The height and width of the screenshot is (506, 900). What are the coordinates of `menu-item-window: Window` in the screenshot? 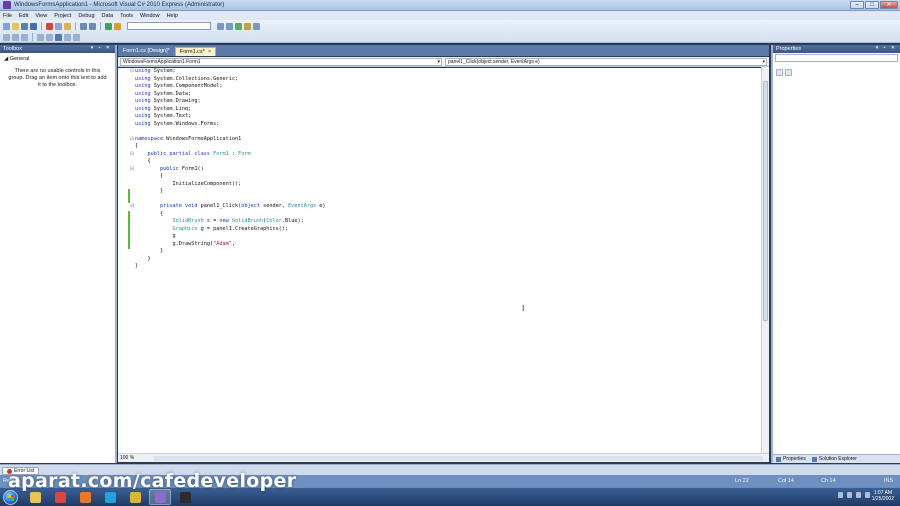 It's located at (150, 16).